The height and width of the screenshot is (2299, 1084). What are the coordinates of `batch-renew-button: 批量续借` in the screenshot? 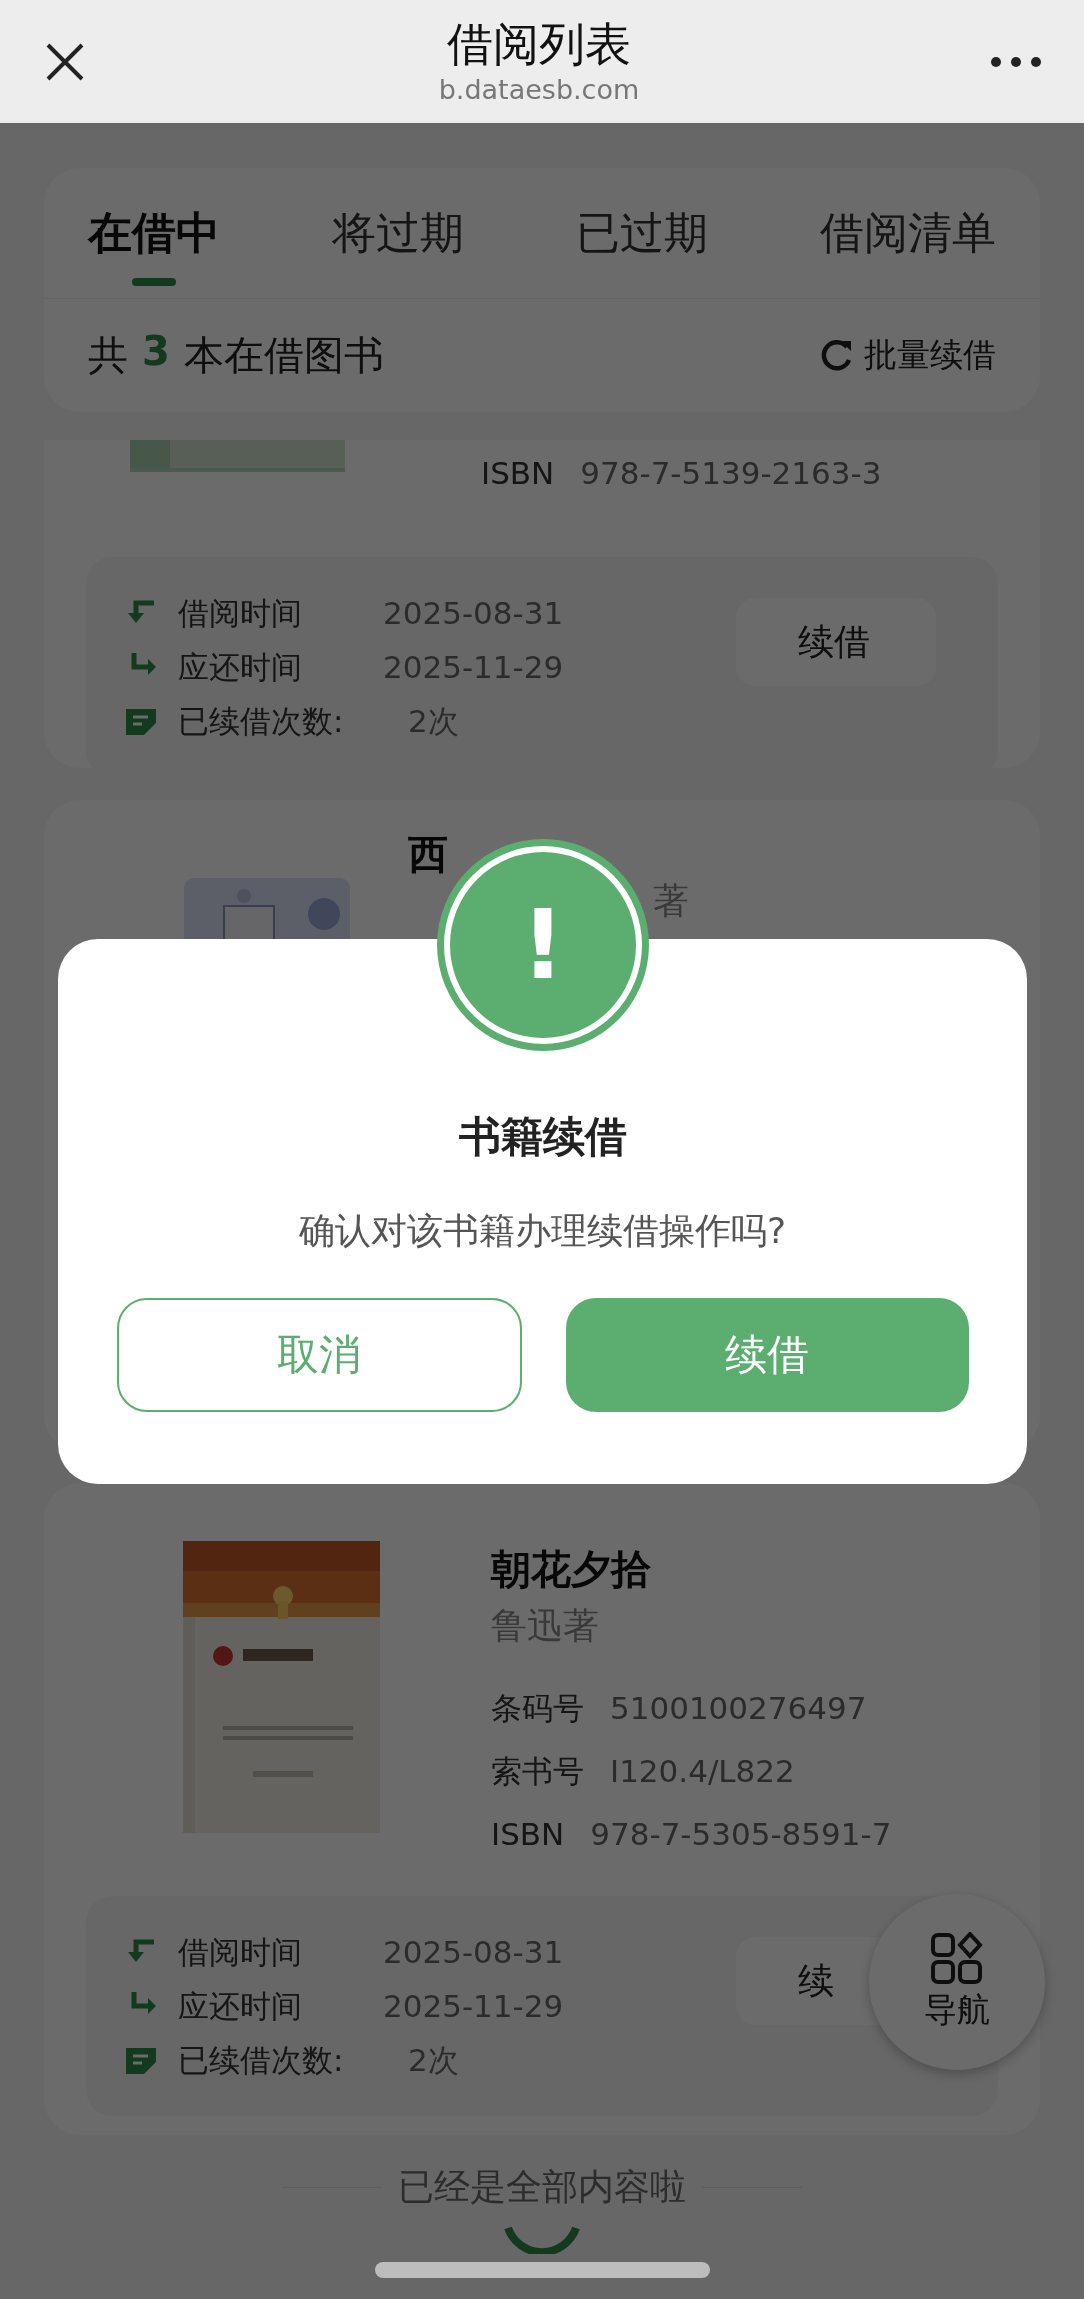 It's located at (908, 355).